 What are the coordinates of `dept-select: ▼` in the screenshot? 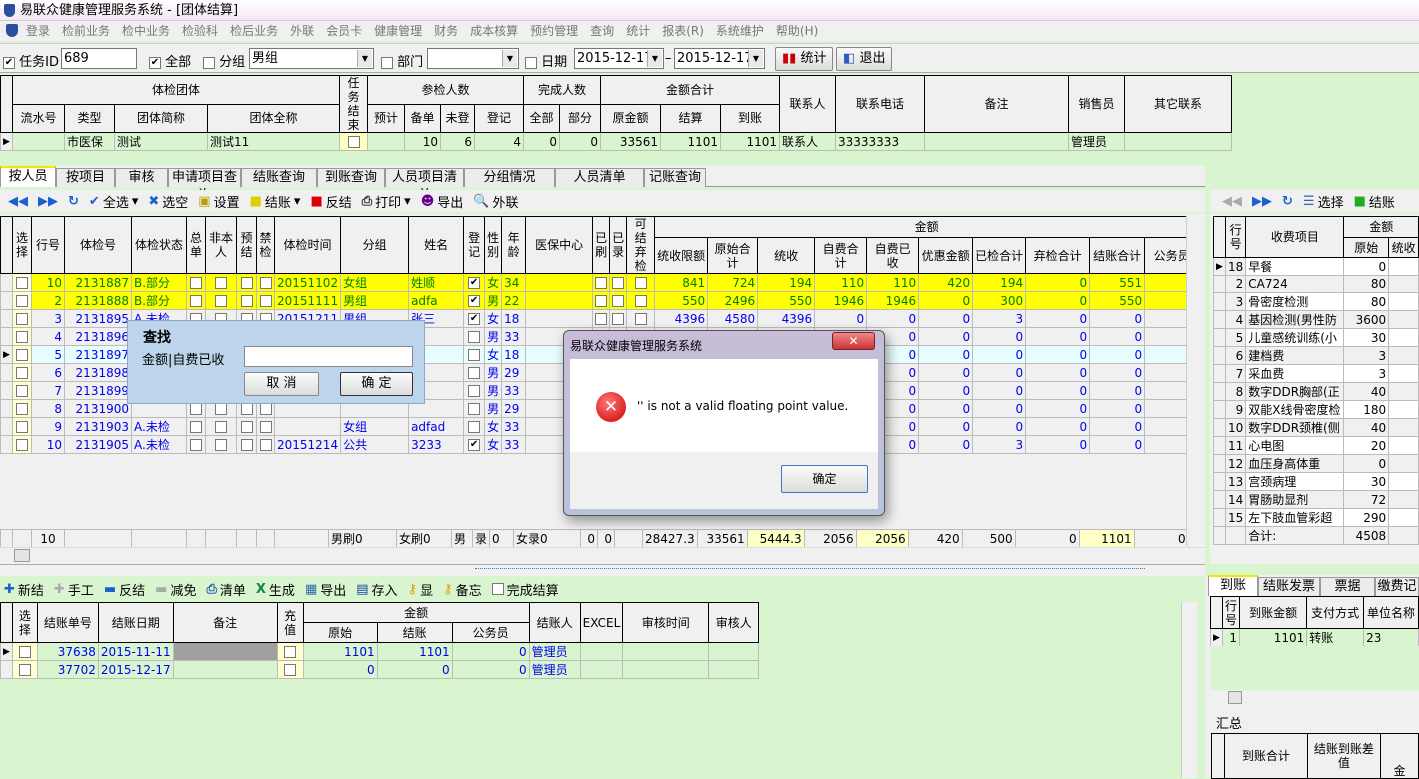 It's located at (473, 58).